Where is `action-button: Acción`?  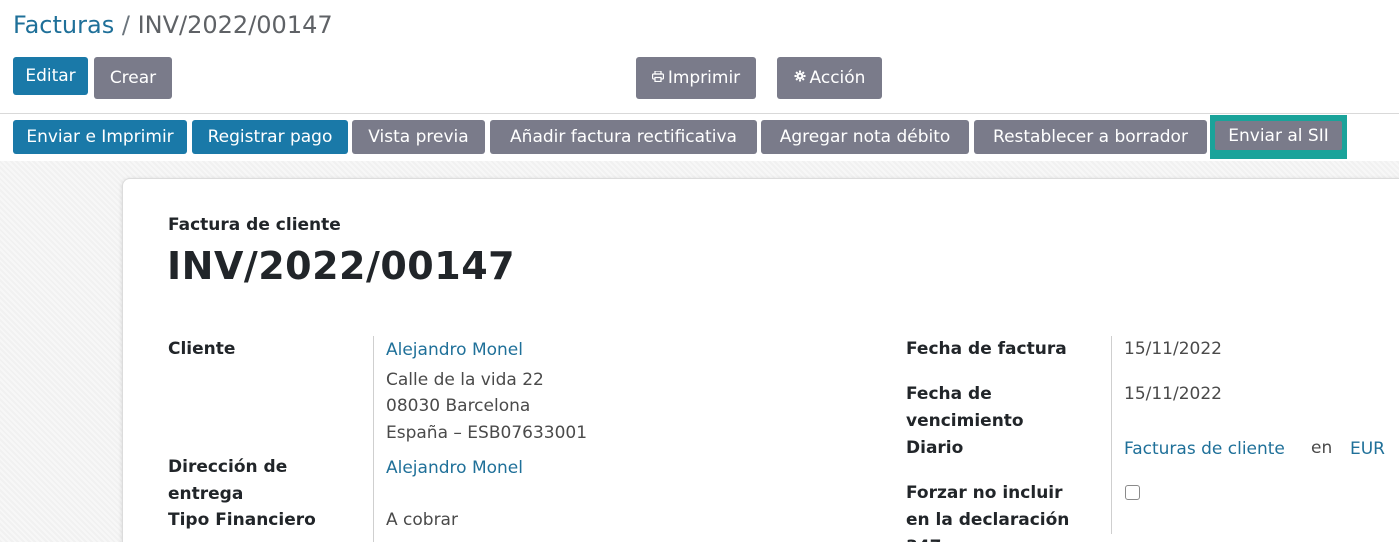
action-button: Acción is located at coordinates (829, 78).